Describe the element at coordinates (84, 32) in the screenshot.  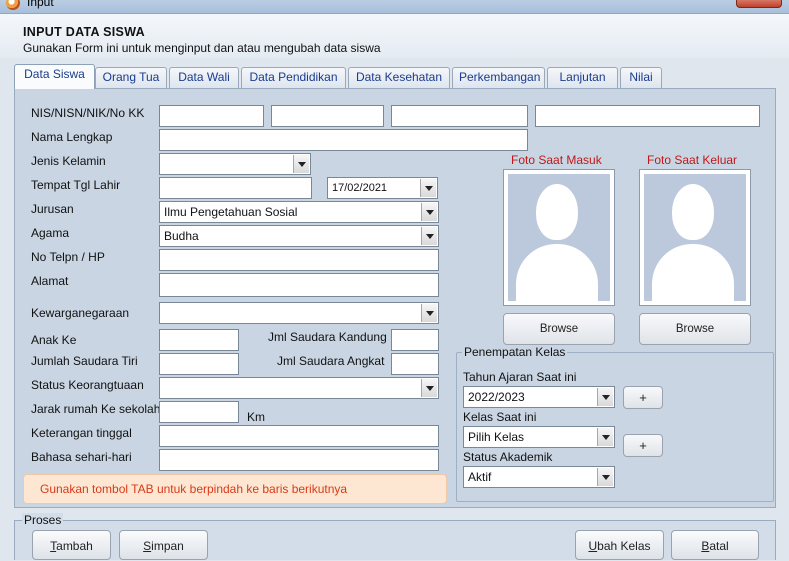
I see `page-title: INPUT DATA SISWA` at that location.